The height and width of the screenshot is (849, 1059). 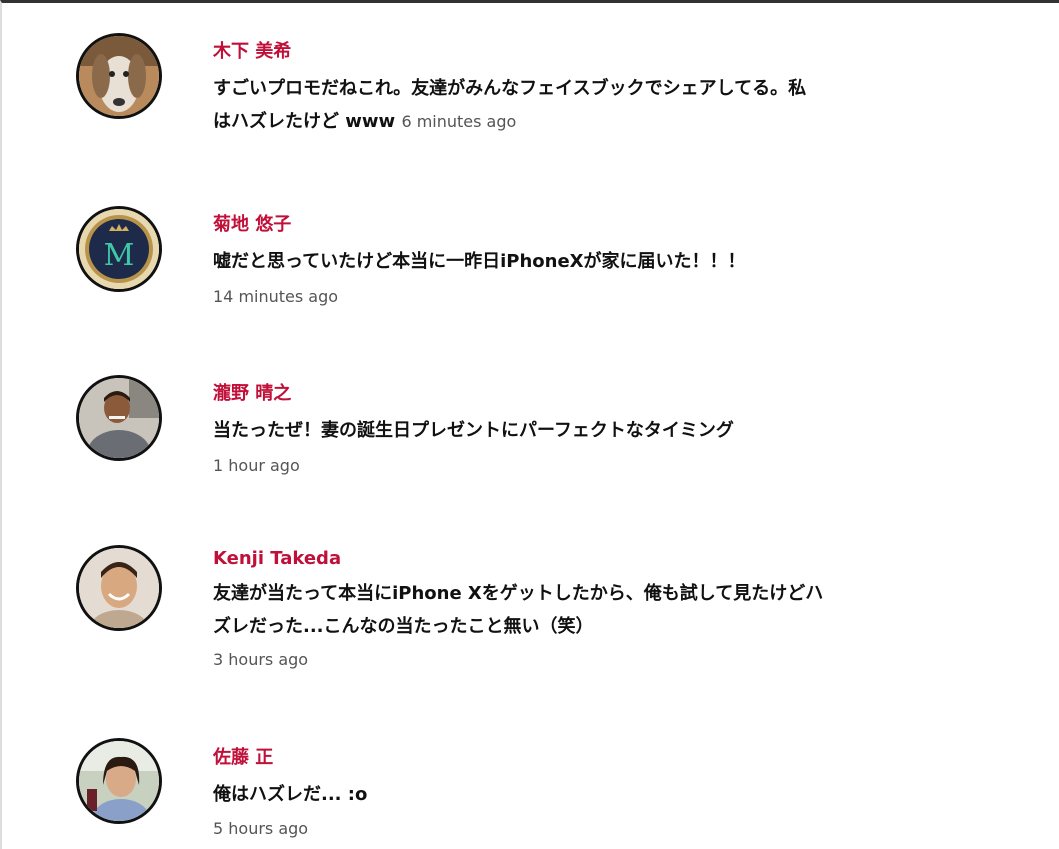 I want to click on comment-author: 木下 美希, so click(x=252, y=50).